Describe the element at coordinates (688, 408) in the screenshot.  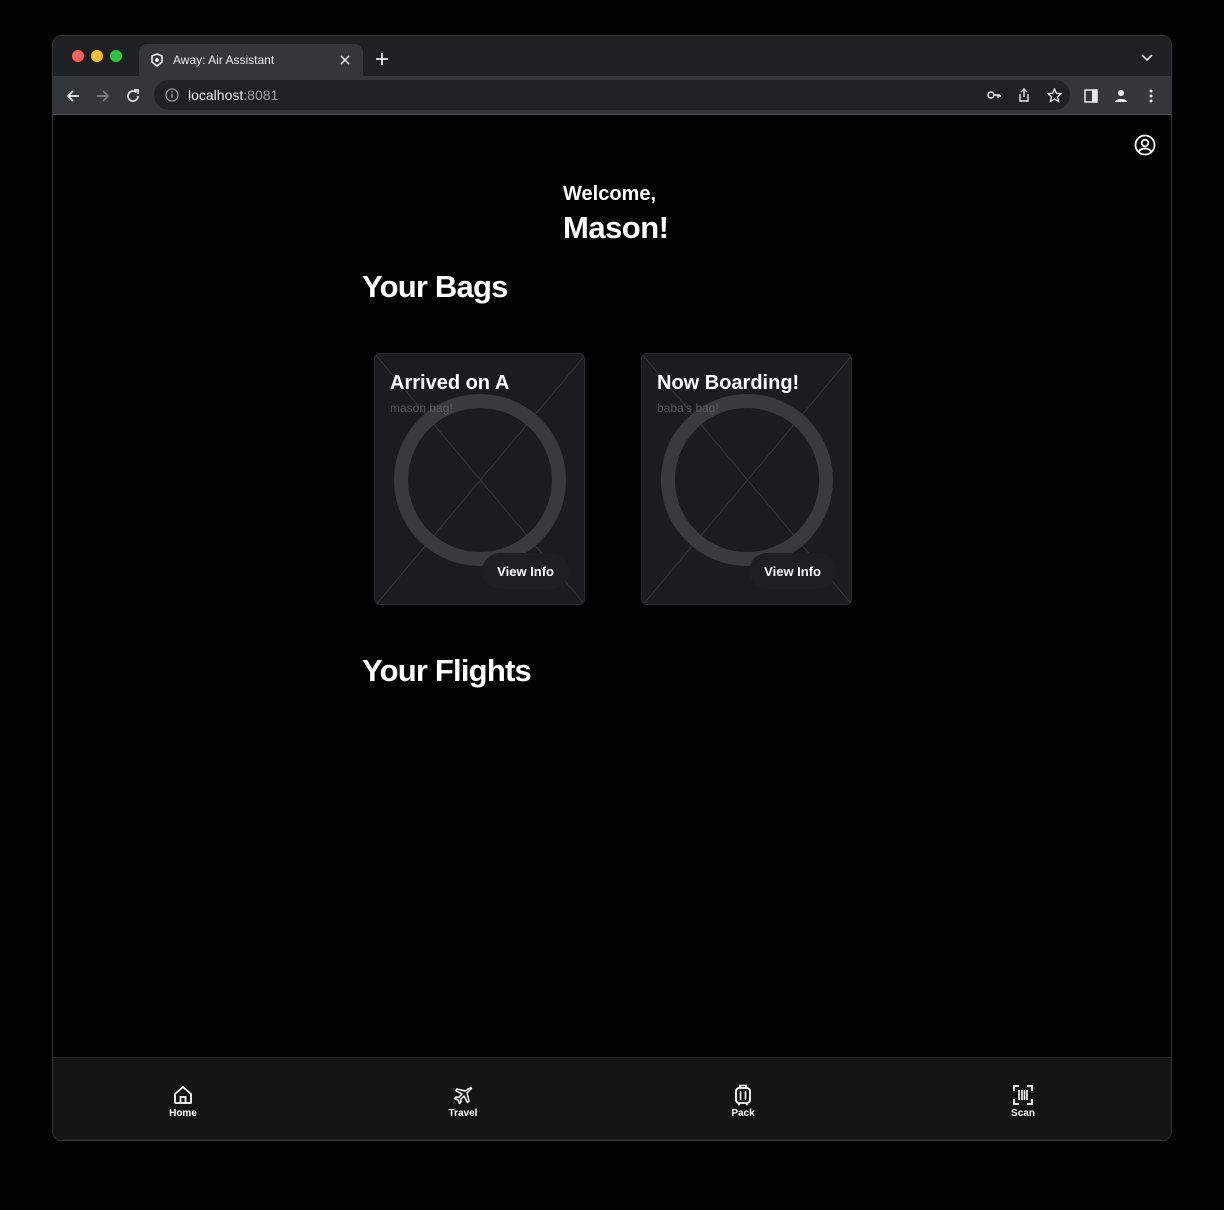
I see `bag-name: baba's bag!` at that location.